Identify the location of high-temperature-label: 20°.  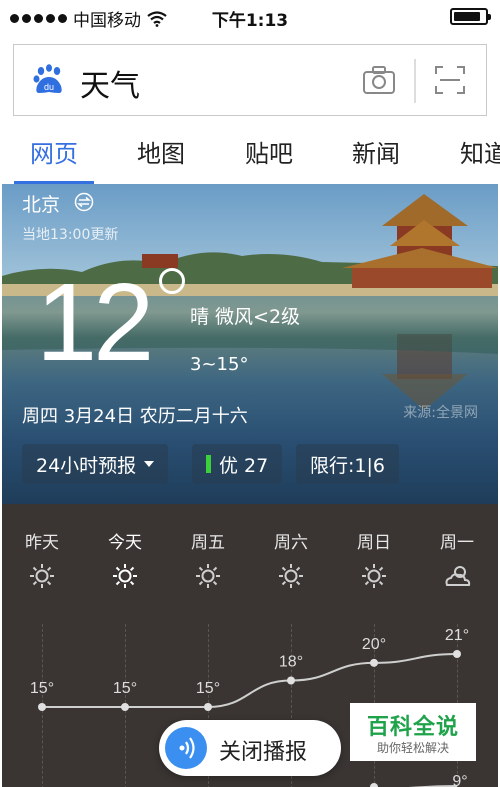
(374, 644).